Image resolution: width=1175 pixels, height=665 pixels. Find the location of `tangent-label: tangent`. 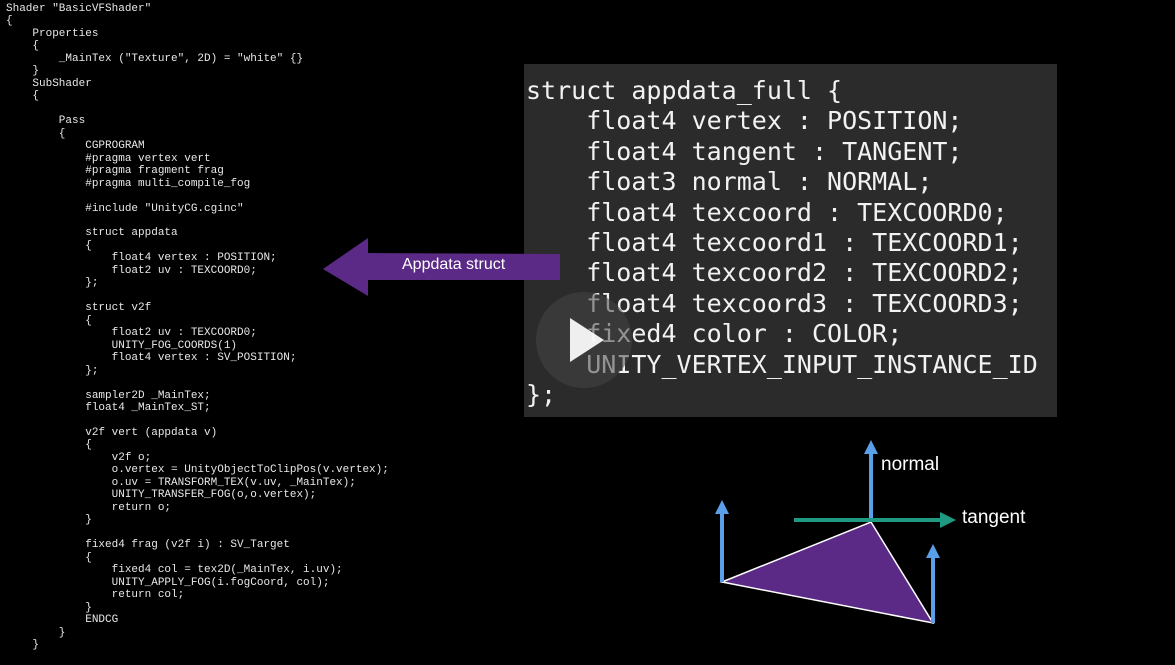

tangent-label: tangent is located at coordinates (994, 517).